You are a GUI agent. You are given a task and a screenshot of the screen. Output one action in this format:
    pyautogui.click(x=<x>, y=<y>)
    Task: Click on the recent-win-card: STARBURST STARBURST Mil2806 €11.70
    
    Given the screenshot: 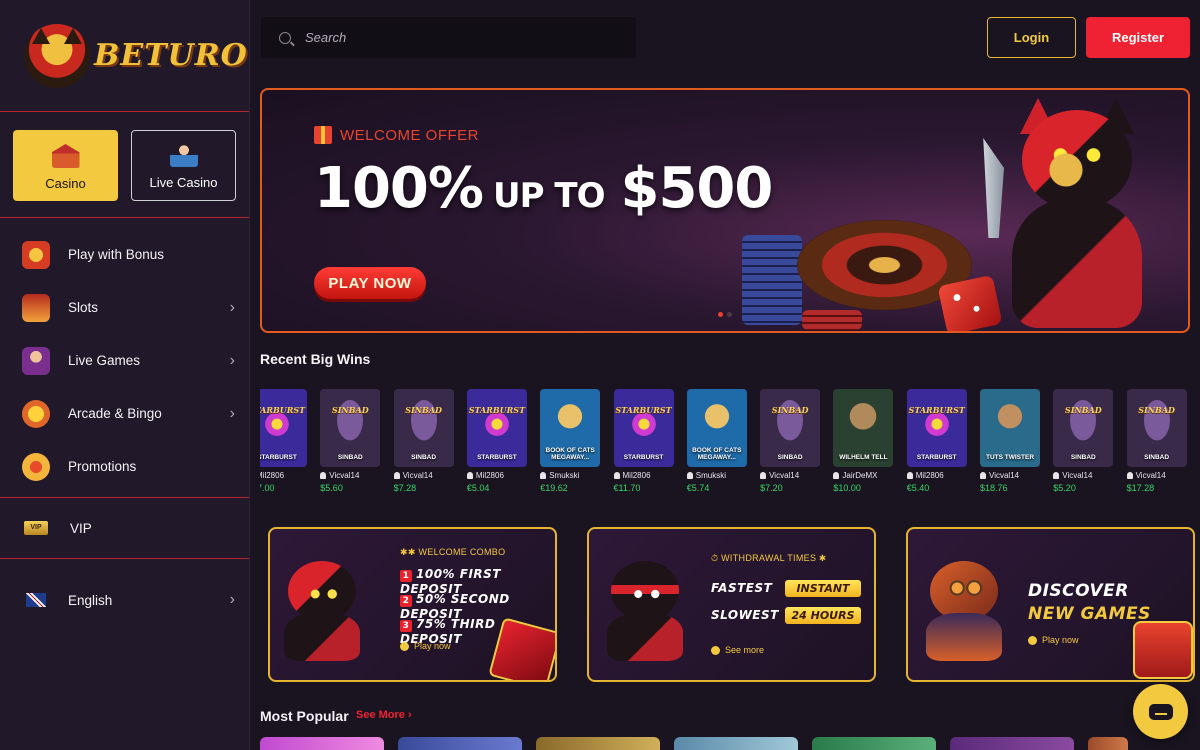 What is the action you would take?
    pyautogui.click(x=643, y=441)
    